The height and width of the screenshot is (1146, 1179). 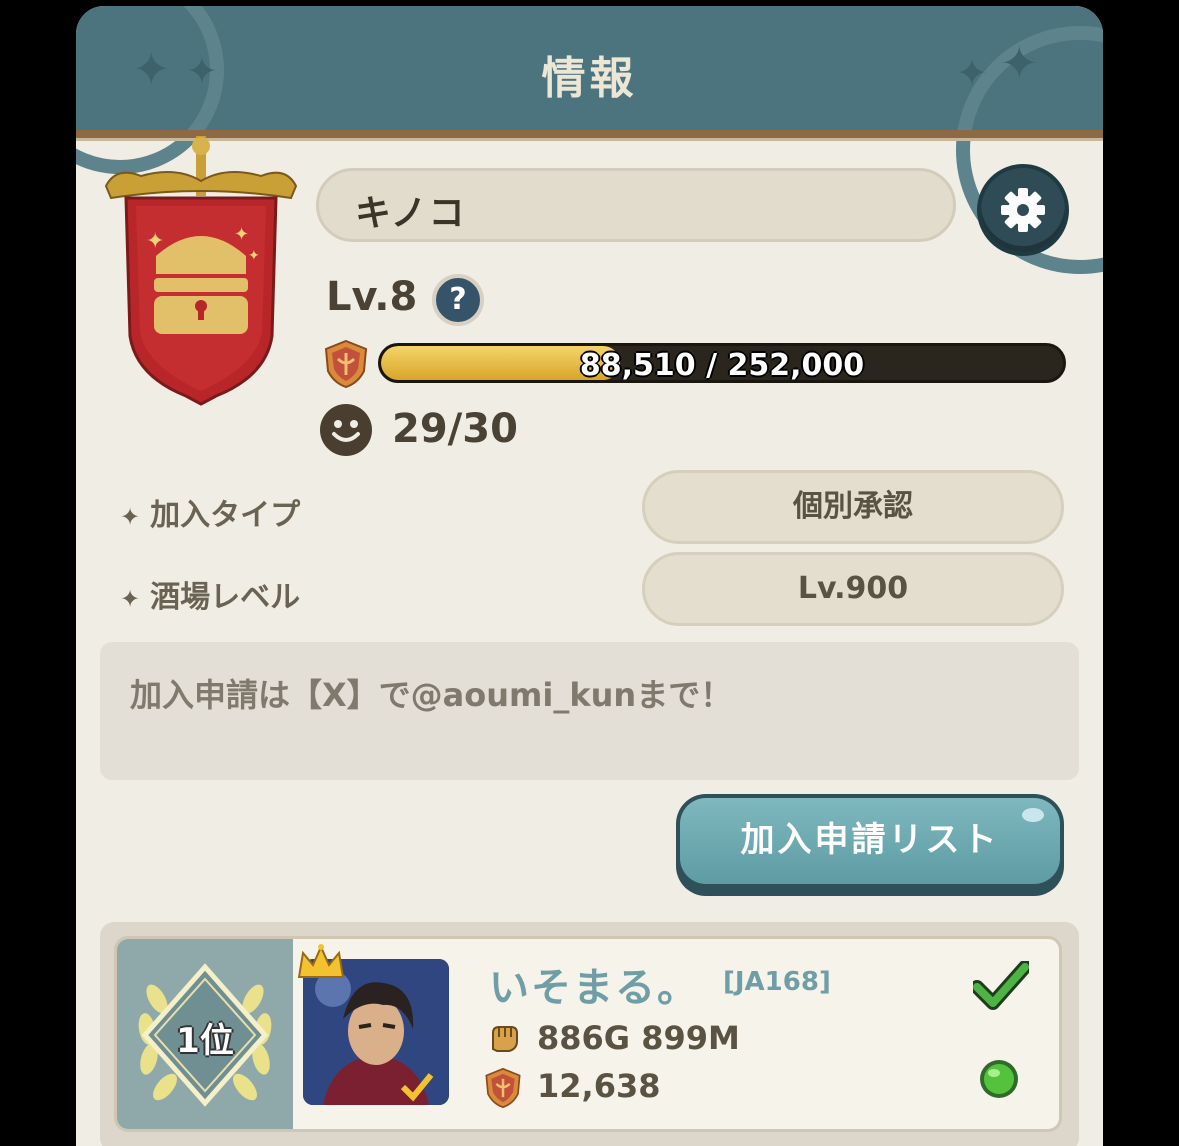 I want to click on member-count: 29/30, so click(x=455, y=429).